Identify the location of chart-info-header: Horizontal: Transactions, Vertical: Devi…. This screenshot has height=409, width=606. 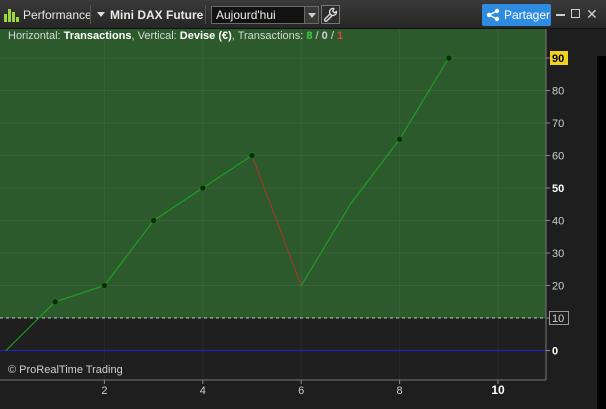
(175, 36).